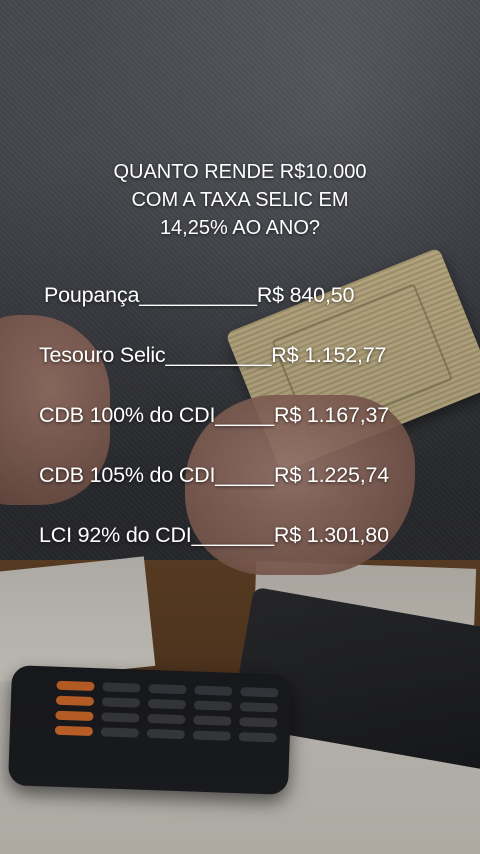 The height and width of the screenshot is (854, 480). What do you see at coordinates (127, 415) in the screenshot?
I see `investment-label: CDB 100% do CDI` at bounding box center [127, 415].